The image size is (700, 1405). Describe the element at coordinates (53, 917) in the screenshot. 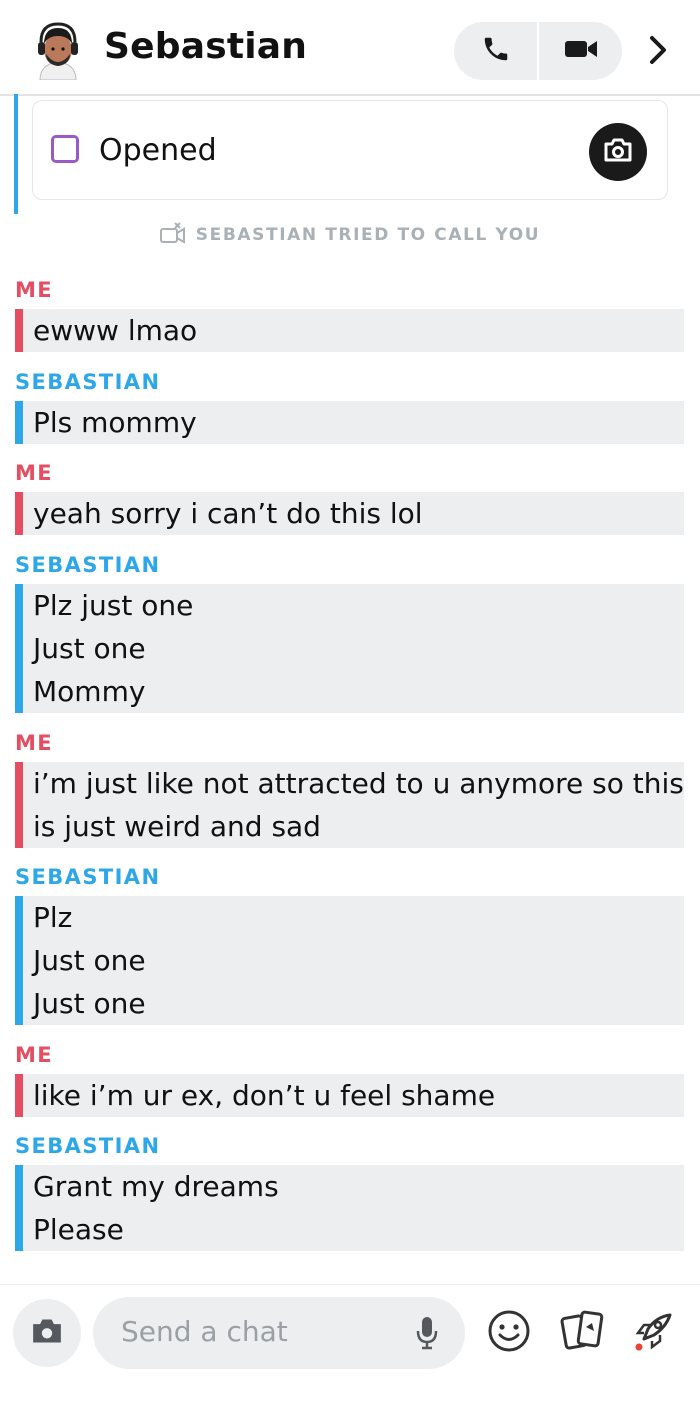

I see `message-text: Plz` at that location.